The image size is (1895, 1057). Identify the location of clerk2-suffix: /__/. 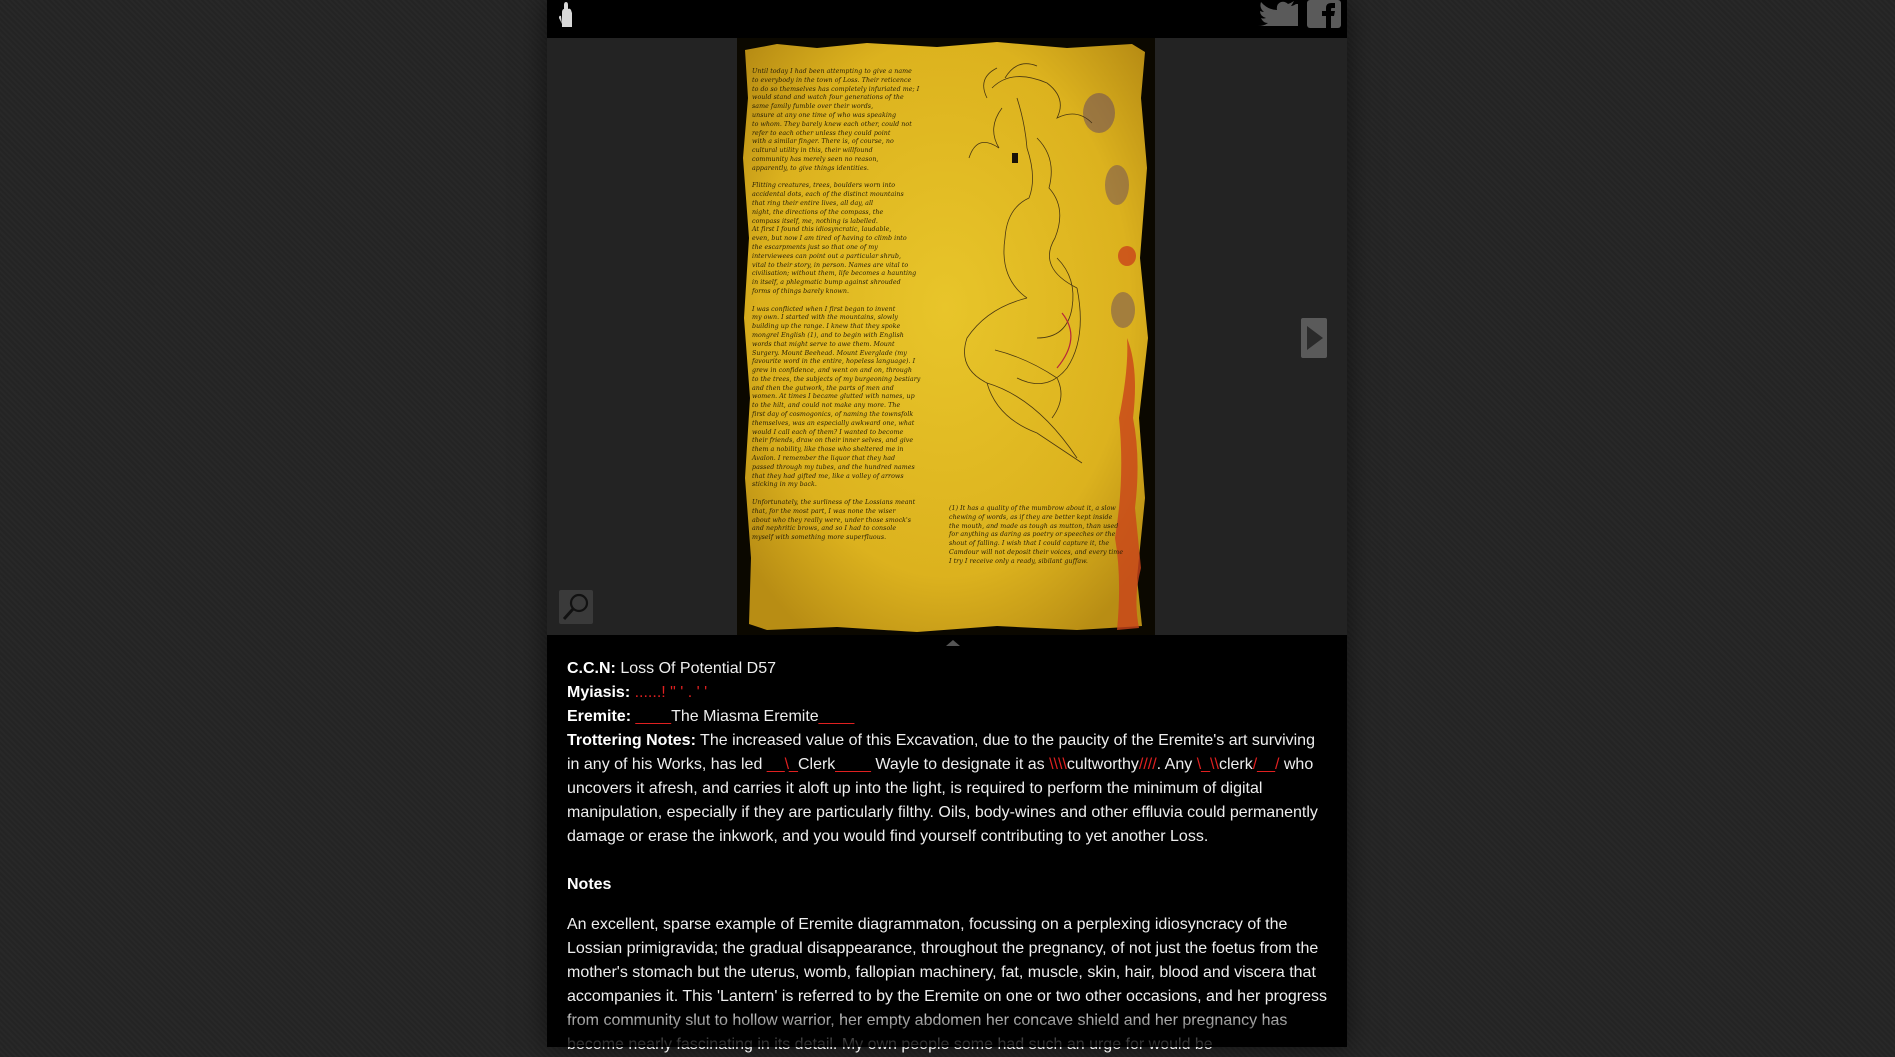
(1266, 764).